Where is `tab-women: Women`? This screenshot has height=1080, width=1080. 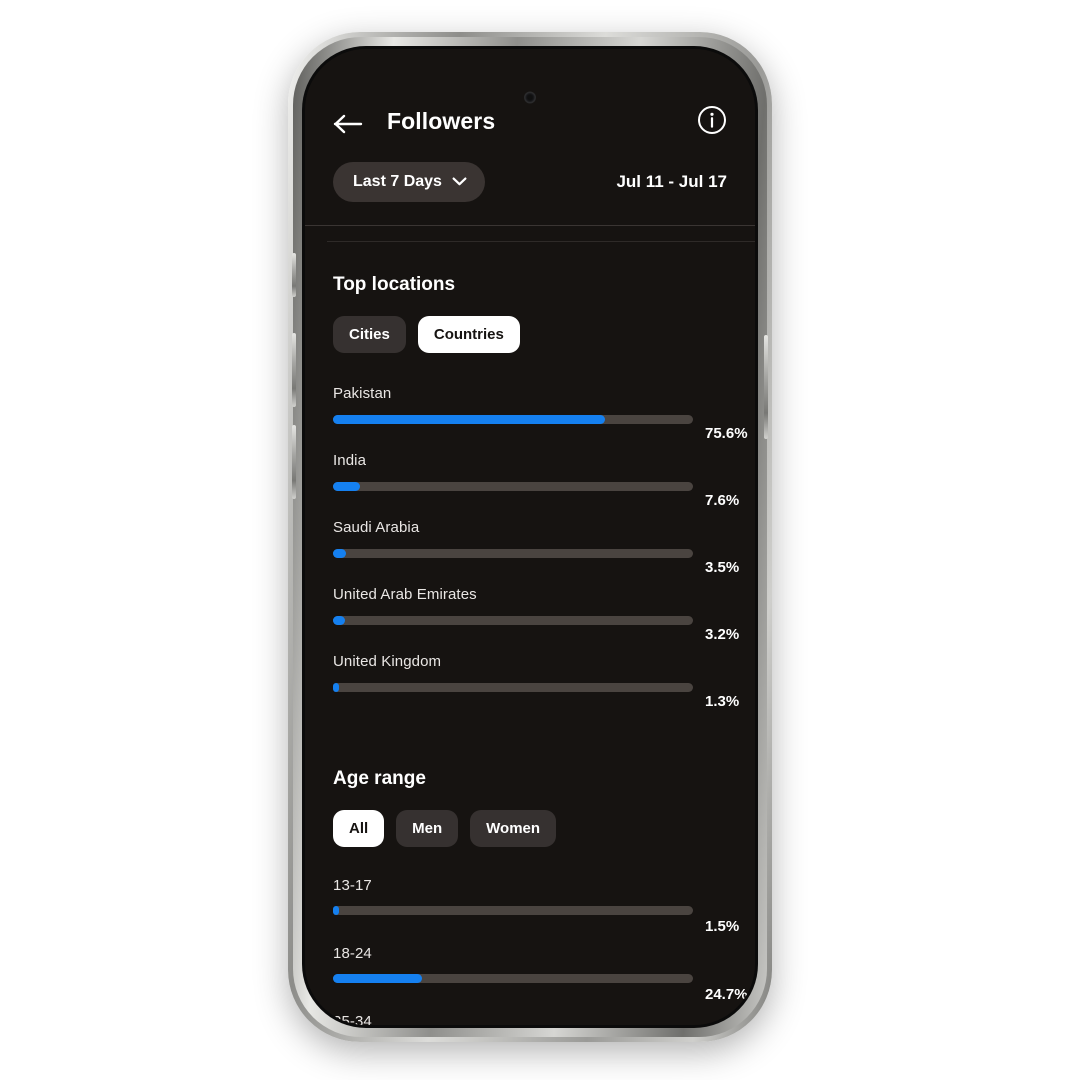 tab-women: Women is located at coordinates (513, 828).